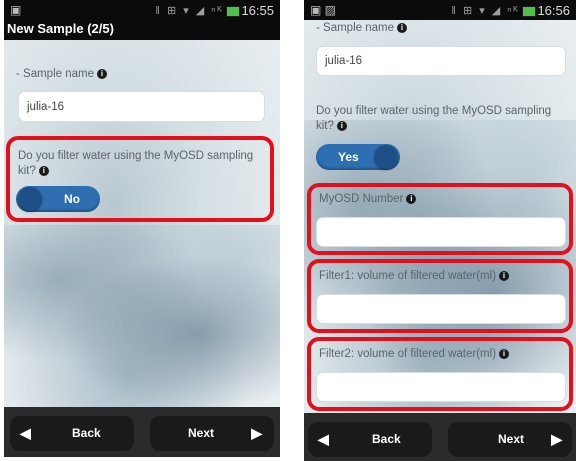 The image size is (576, 461). I want to click on notification-icon: ▣, so click(16, 10).